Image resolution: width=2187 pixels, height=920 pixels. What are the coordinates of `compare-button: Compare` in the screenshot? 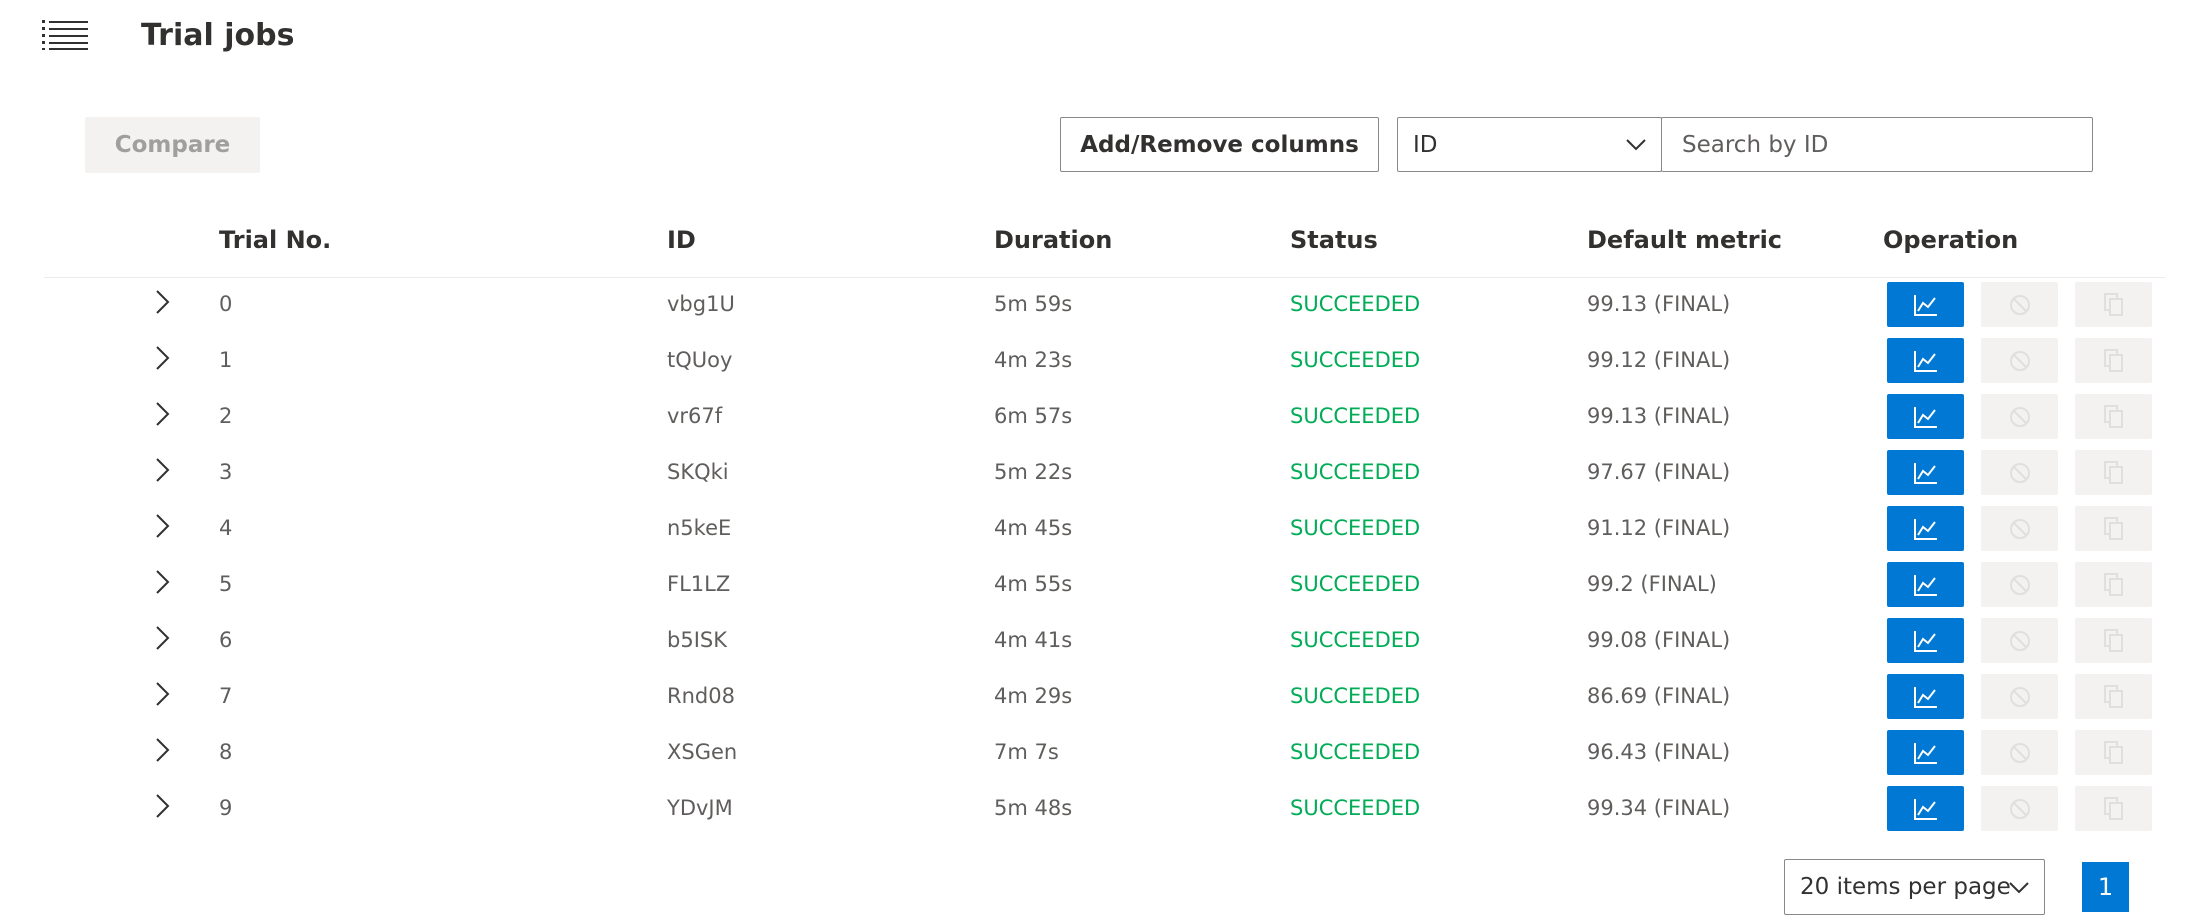 It's located at (172, 145).